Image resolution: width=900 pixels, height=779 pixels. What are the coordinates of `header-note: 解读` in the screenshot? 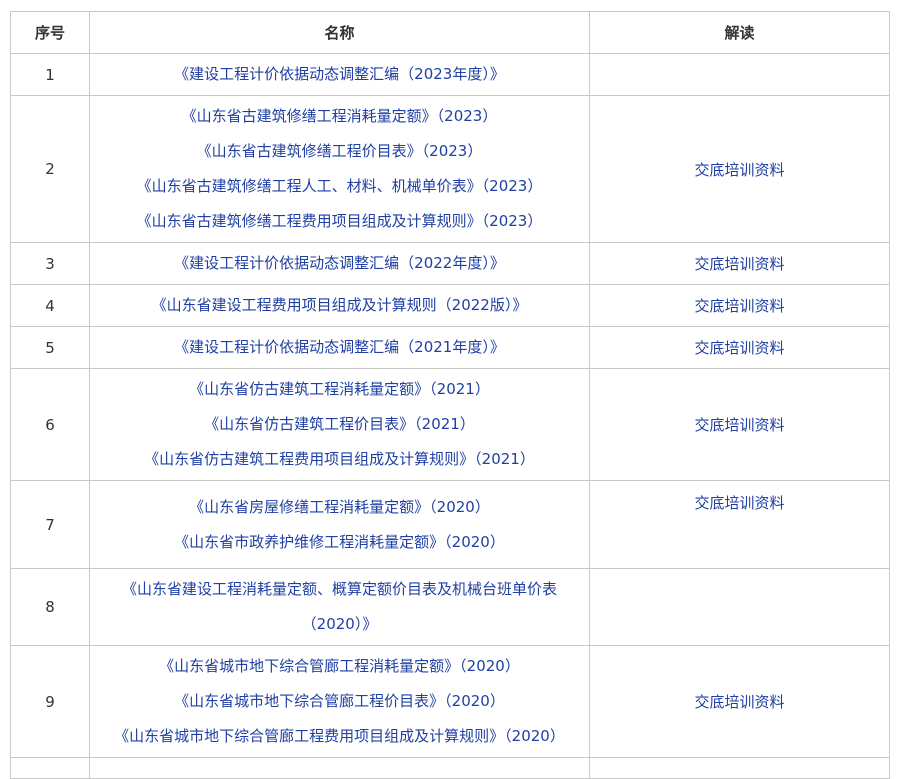 It's located at (739, 32).